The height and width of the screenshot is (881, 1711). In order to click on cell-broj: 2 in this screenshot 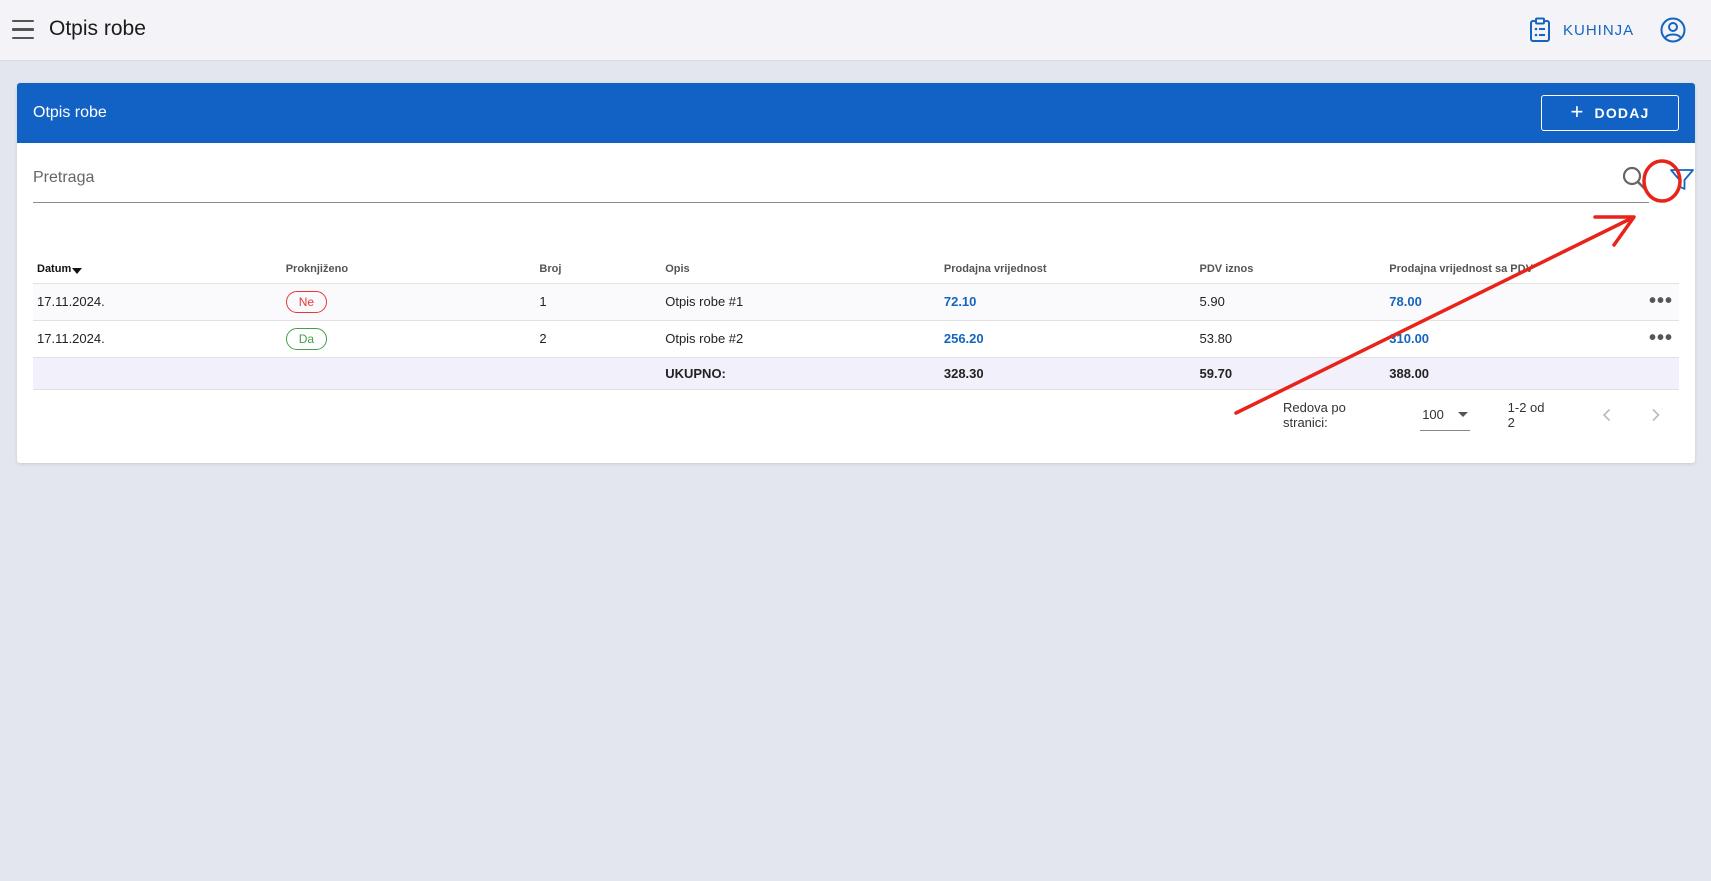, I will do `click(598, 338)`.